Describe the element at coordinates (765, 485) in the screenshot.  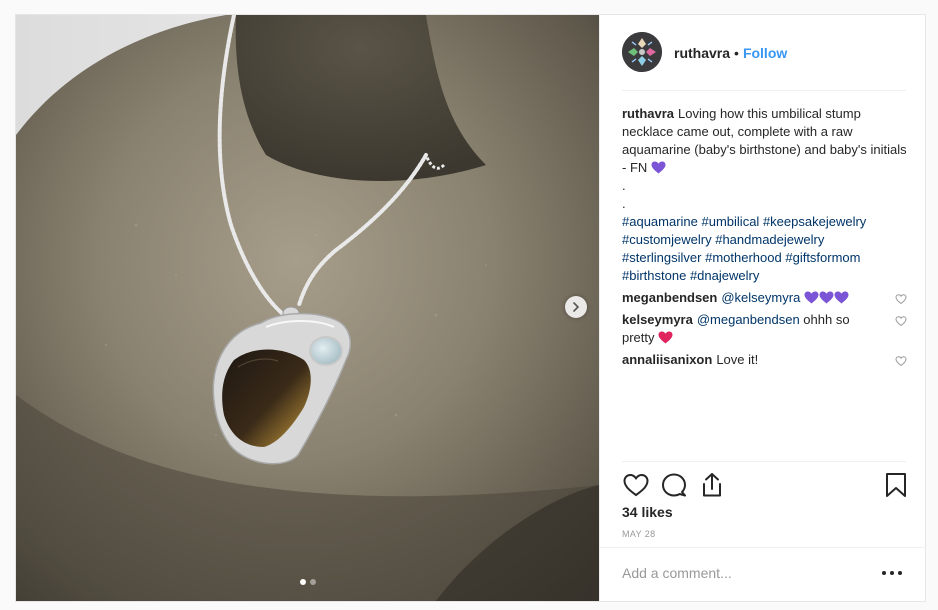
I see `action-bar` at that location.